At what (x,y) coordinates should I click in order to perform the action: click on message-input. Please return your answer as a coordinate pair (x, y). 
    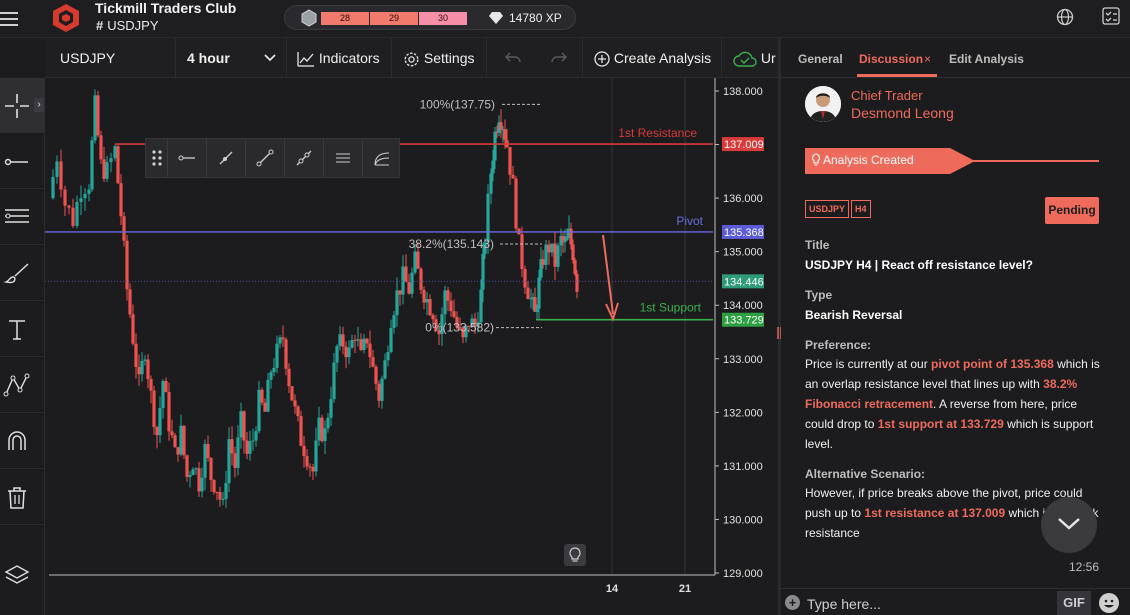
    Looking at the image, I should click on (917, 604).